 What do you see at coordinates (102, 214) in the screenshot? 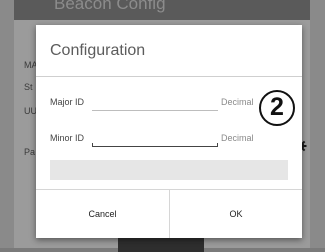
I see `cancel-button: Cancel` at bounding box center [102, 214].